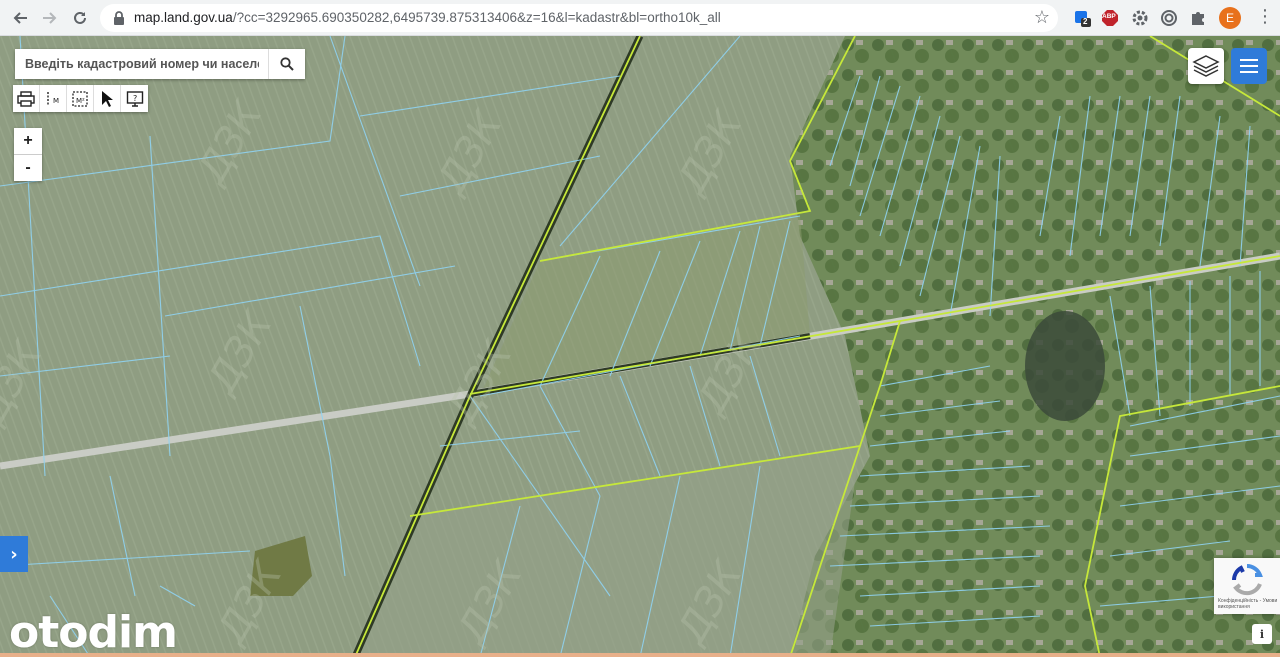  I want to click on more-icon: ⋮, so click(1265, 16).